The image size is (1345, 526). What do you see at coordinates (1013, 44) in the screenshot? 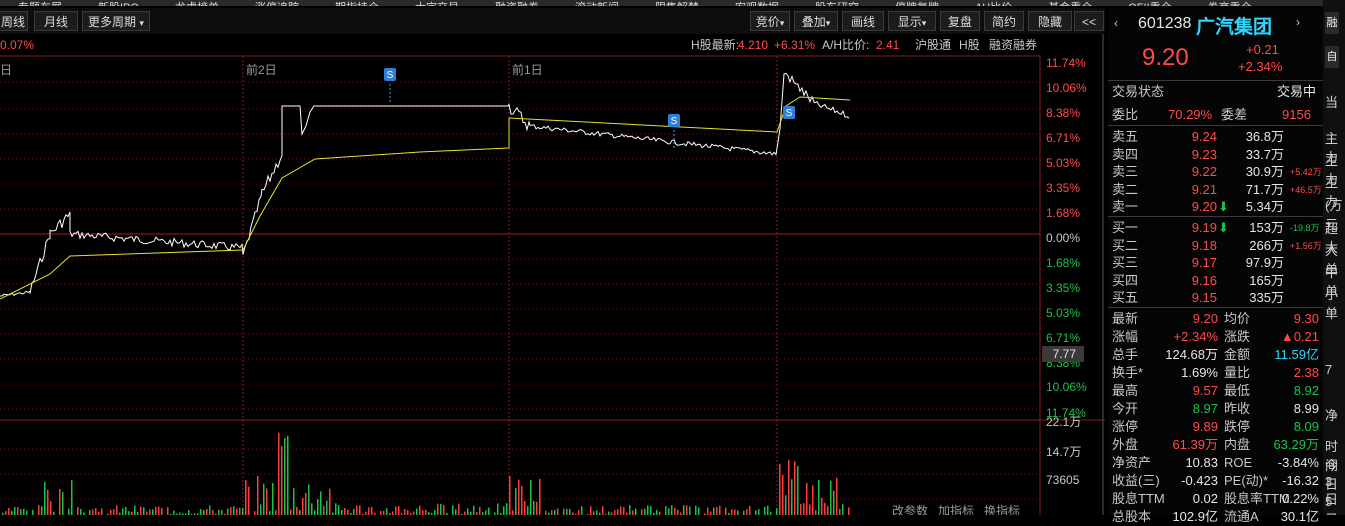
I see `link-margin: 融资融券` at bounding box center [1013, 44].